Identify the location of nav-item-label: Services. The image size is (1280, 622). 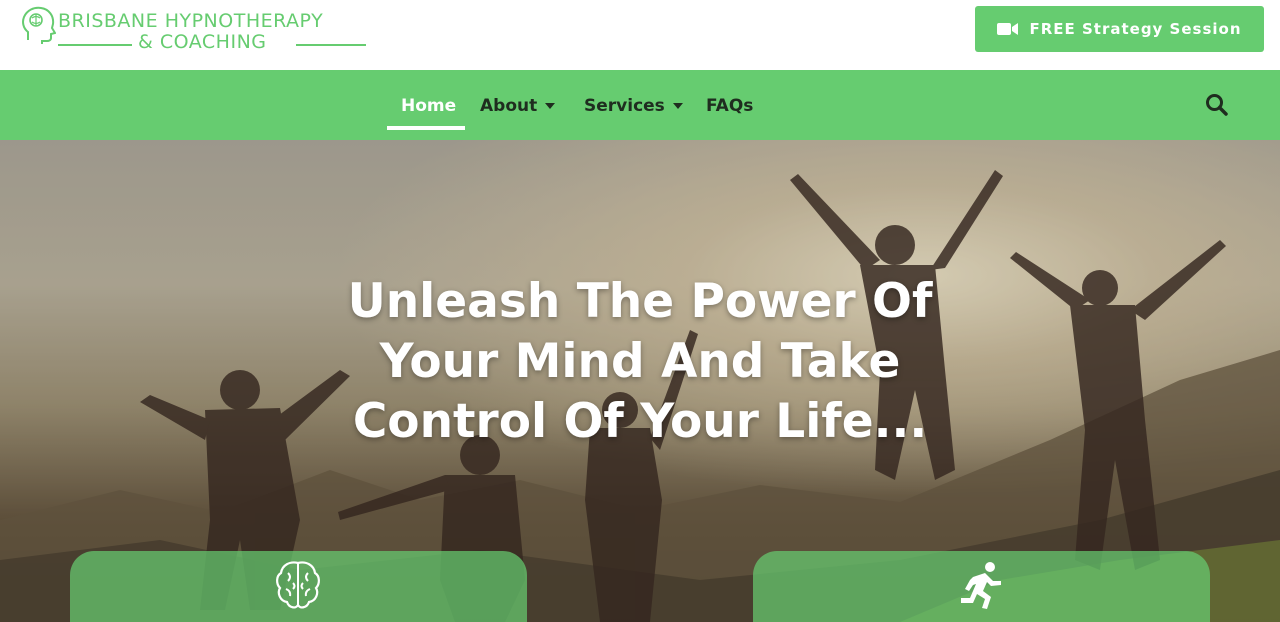
(624, 106).